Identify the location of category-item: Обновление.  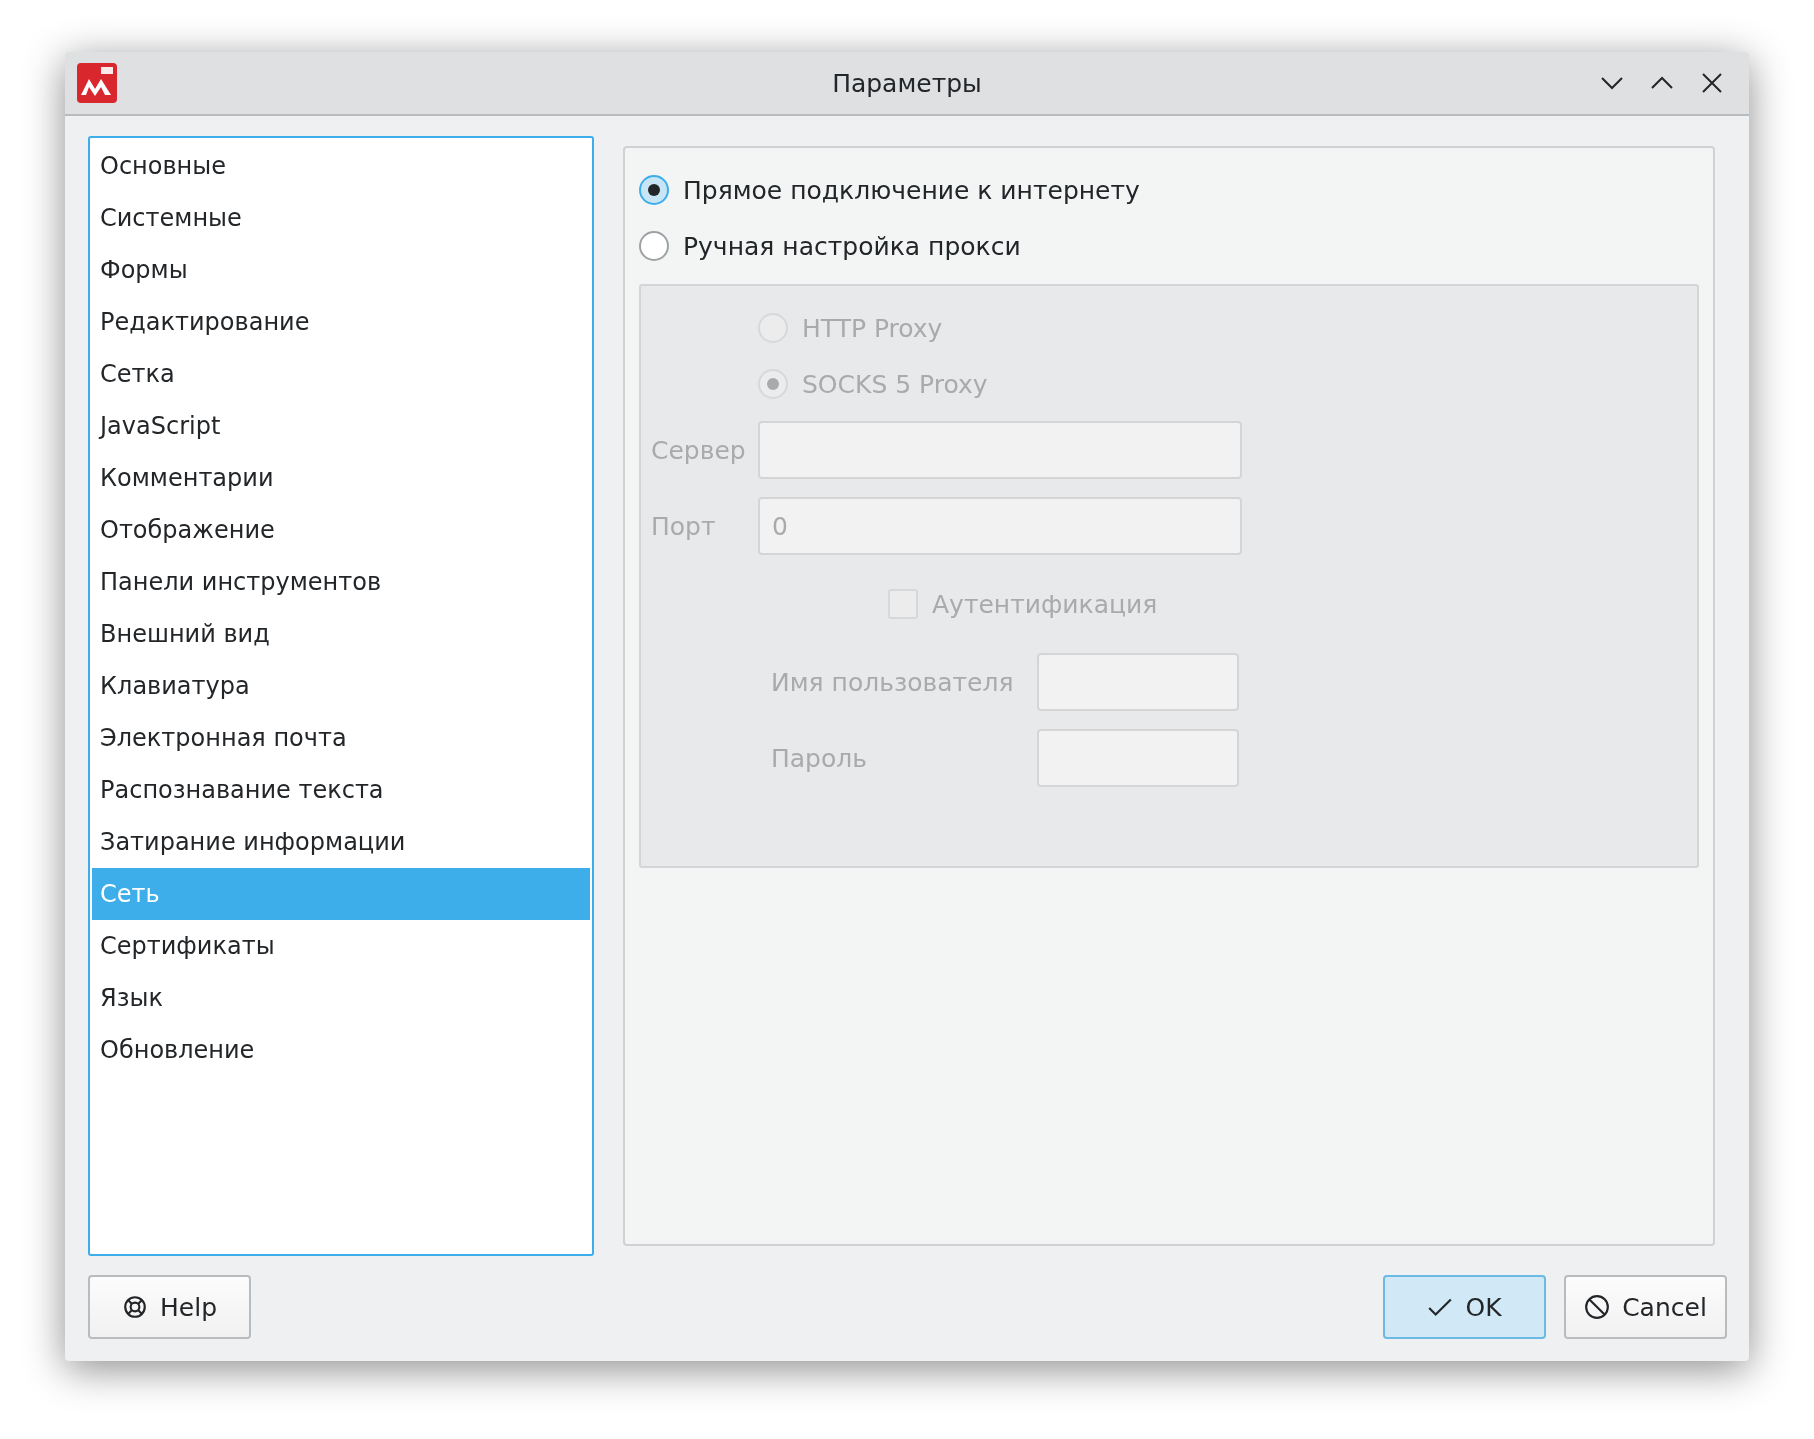
(341, 1050).